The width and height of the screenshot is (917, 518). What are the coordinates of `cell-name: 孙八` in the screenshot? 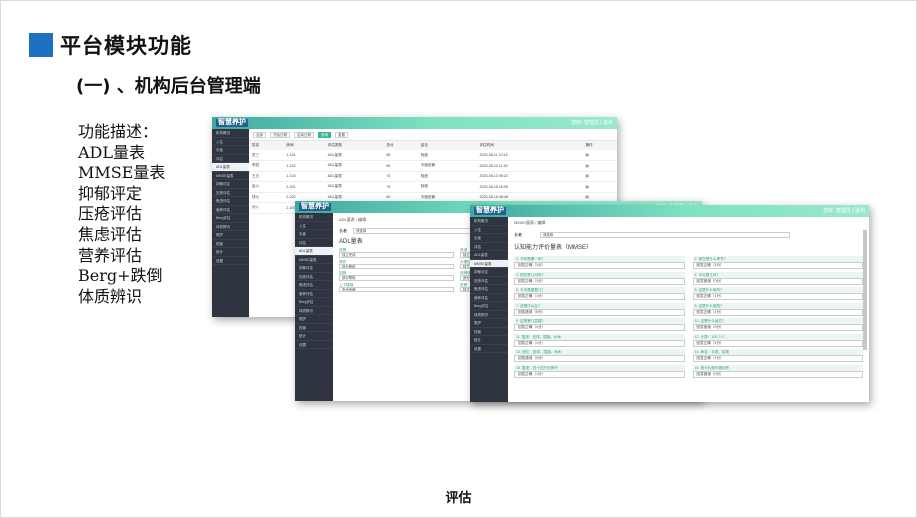 It's located at (266, 208).